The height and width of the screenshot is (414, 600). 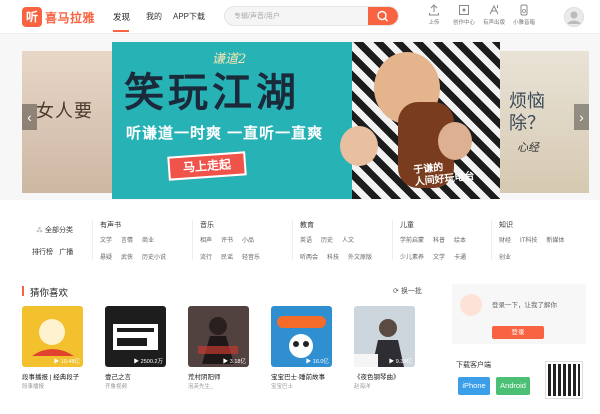 What do you see at coordinates (362, 387) in the screenshot?
I see `album-author: 赵海洋` at bounding box center [362, 387].